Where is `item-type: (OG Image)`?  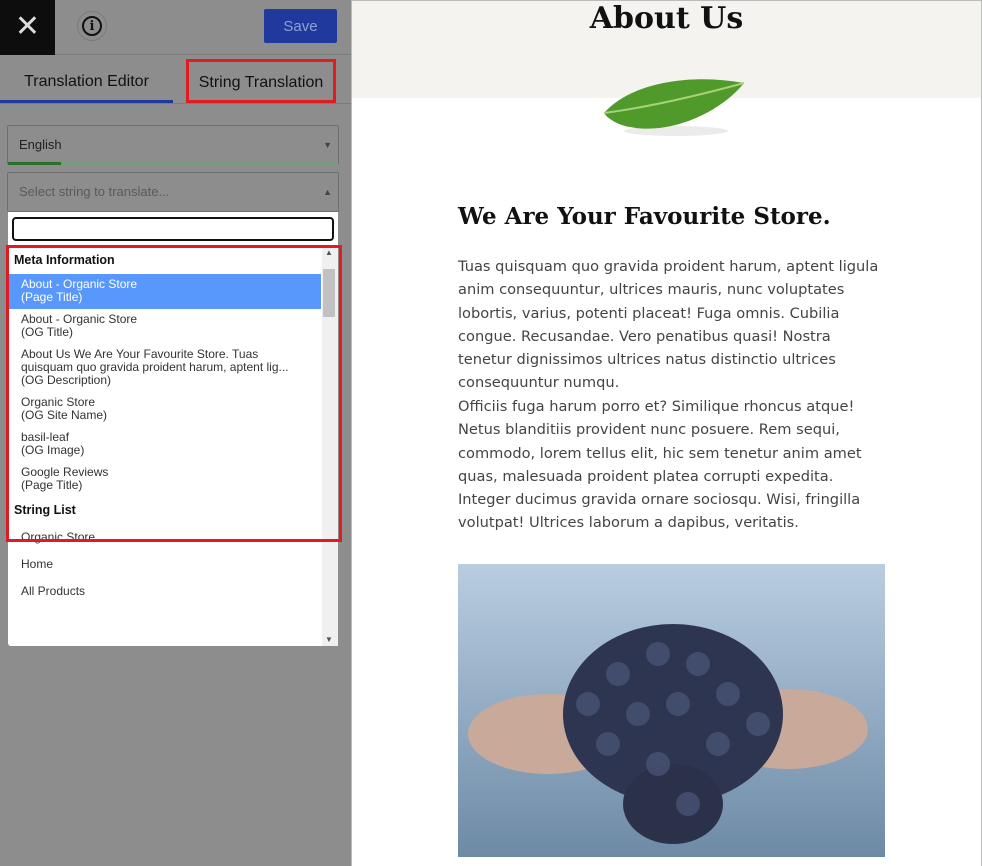 item-type: (OG Image) is located at coordinates (53, 450).